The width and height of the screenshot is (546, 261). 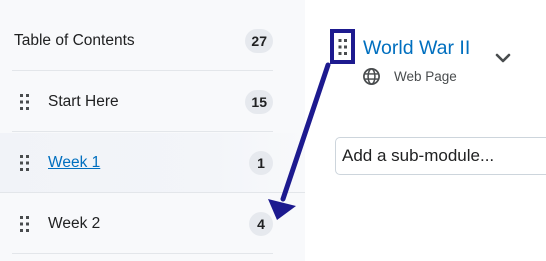 I want to click on globe-icon, so click(x=371, y=76).